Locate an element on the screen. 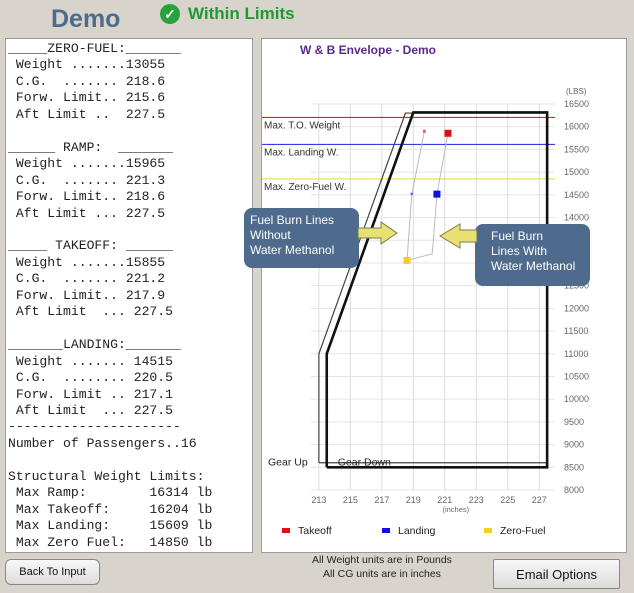  legend-label: Takeoff is located at coordinates (315, 531).